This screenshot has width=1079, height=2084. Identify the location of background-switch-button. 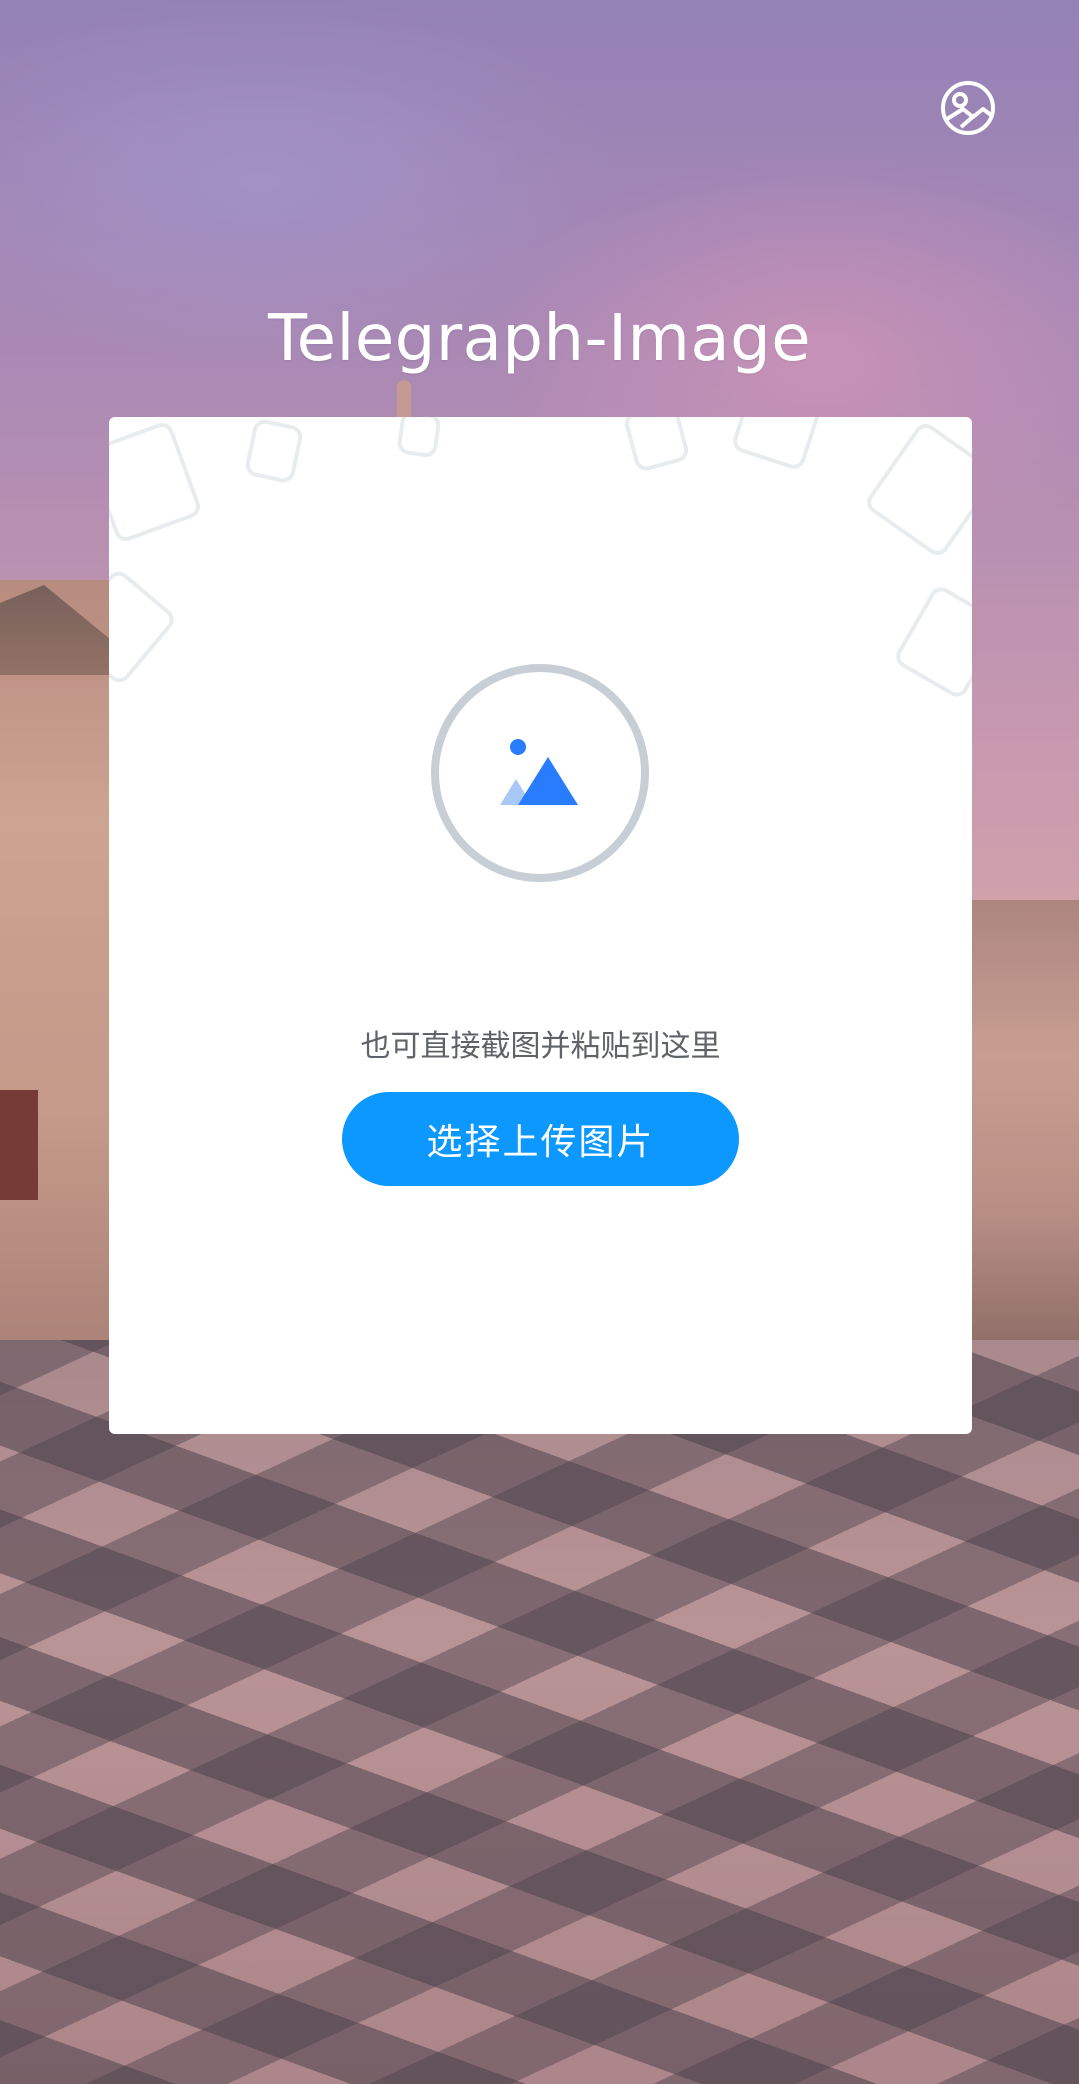
(968, 108).